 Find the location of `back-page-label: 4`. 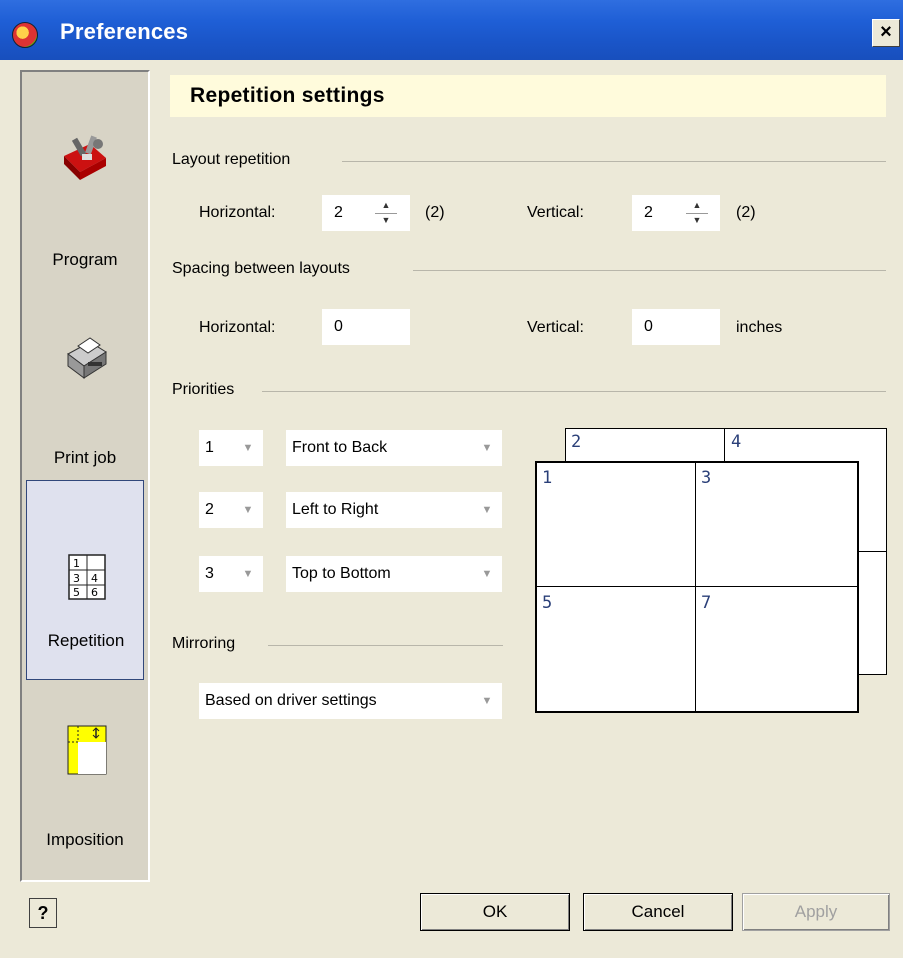

back-page-label: 4 is located at coordinates (736, 442).